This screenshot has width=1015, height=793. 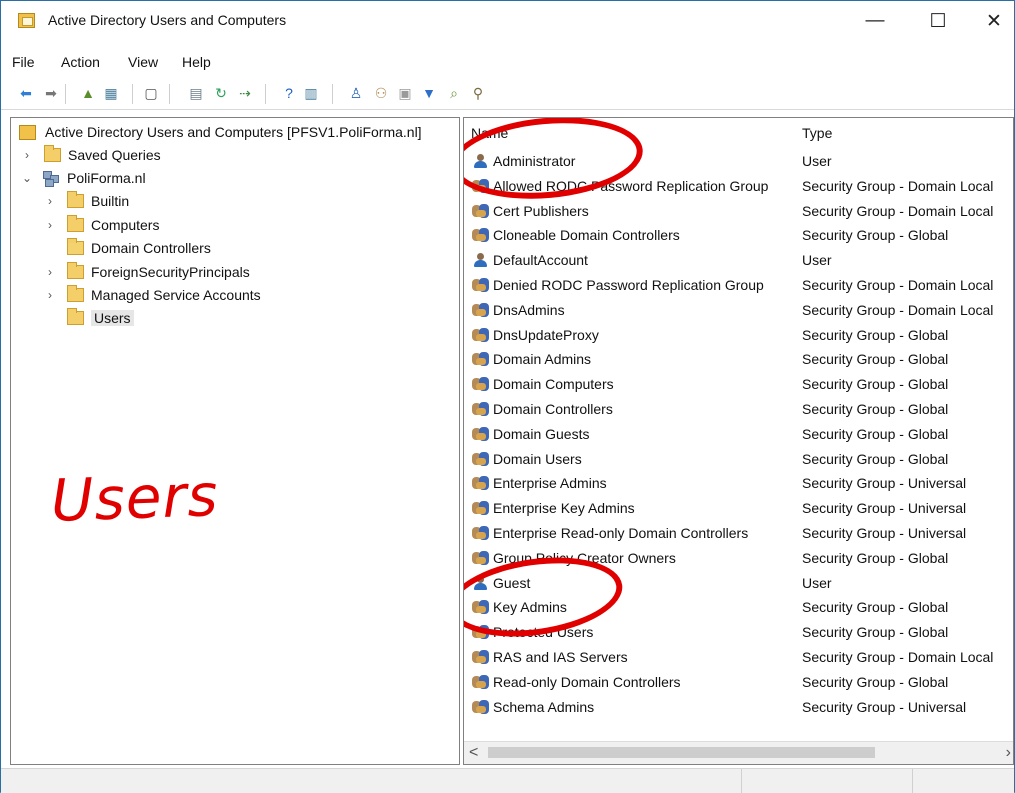 I want to click on tree-item-builtin: › Builtin, so click(x=86, y=201).